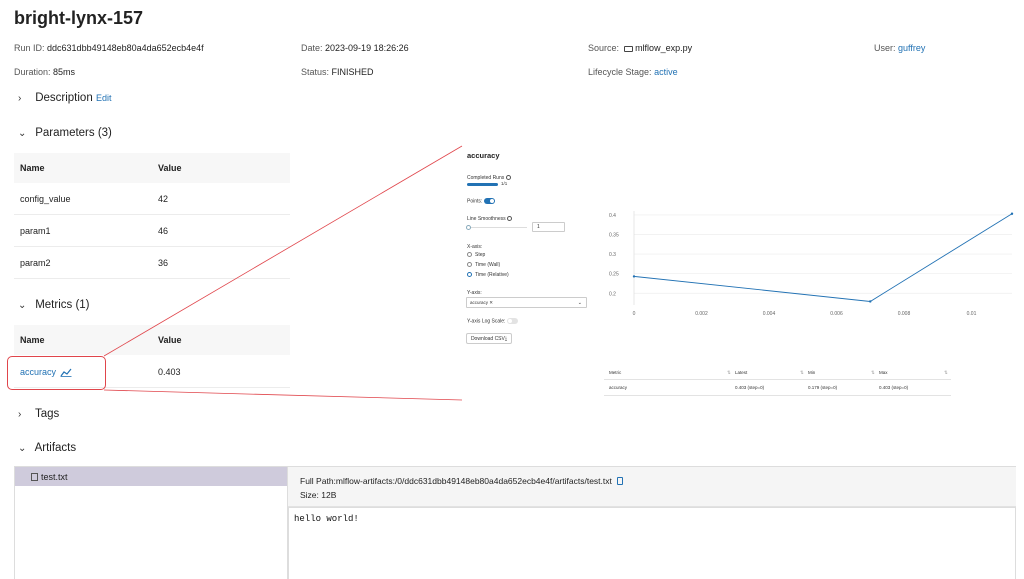 This screenshot has height=579, width=1024. What do you see at coordinates (612, 294) in the screenshot?
I see `y-tick-label: 0.2` at bounding box center [612, 294].